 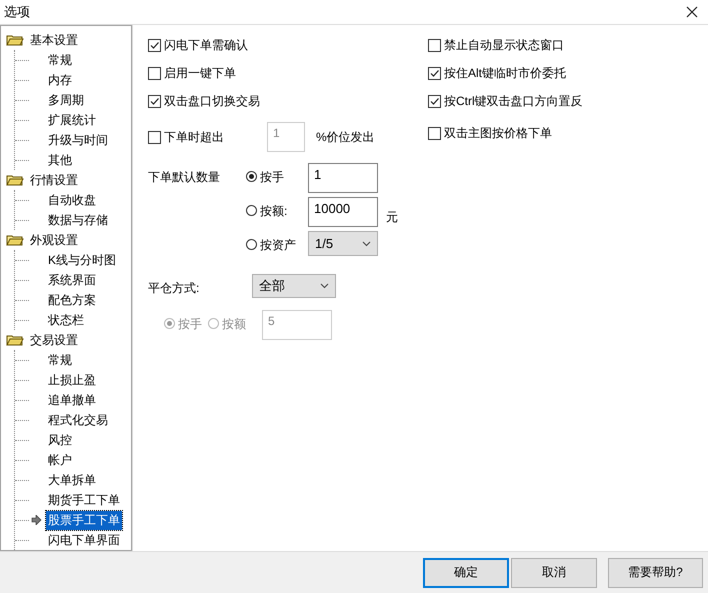 What do you see at coordinates (212, 101) in the screenshot?
I see `checkbox-label: 双击盘口切换交易` at bounding box center [212, 101].